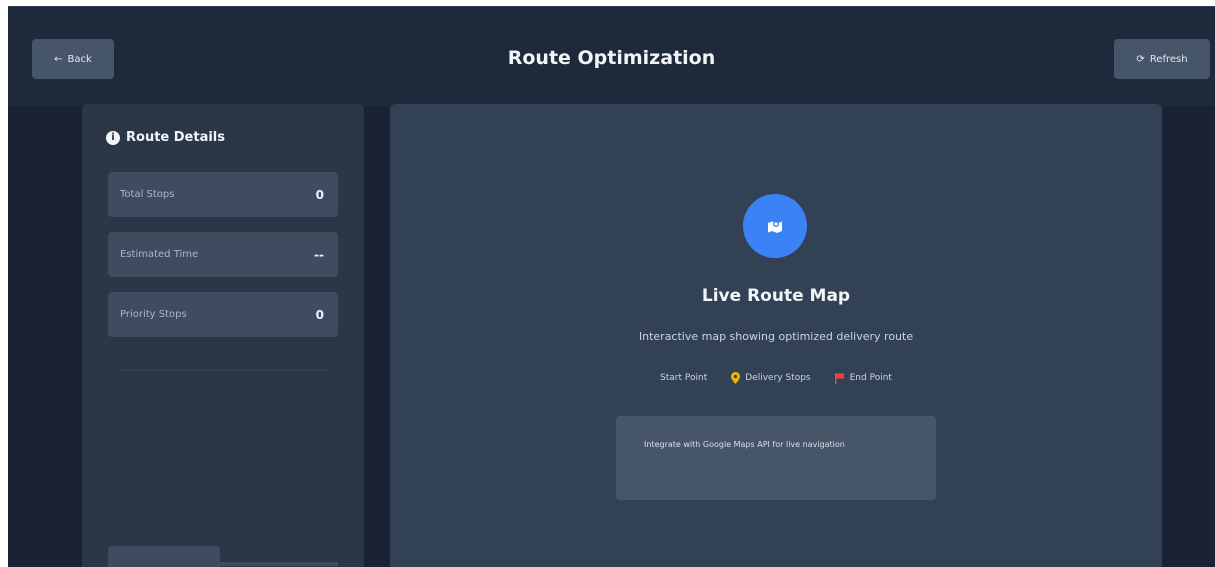 The height and width of the screenshot is (567, 1215). Describe the element at coordinates (319, 254) in the screenshot. I see `stat-value: --` at that location.